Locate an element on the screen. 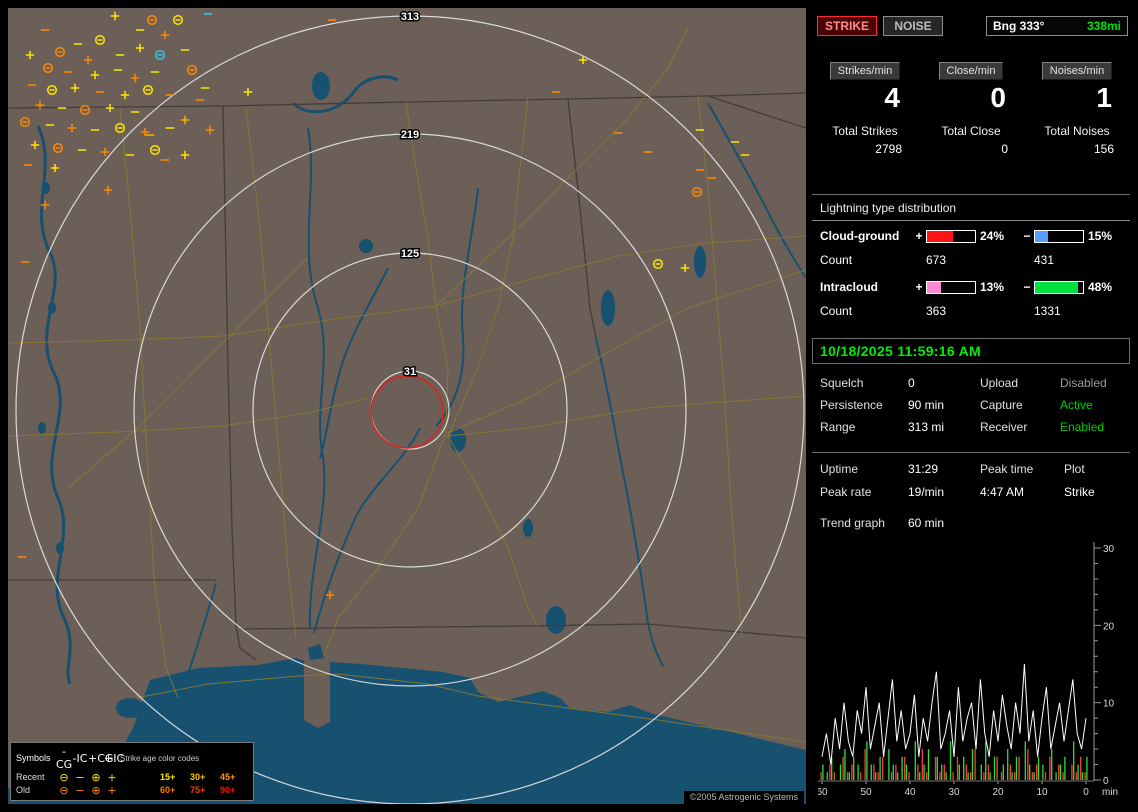  x-tick-label: 60 is located at coordinates (823, 792).